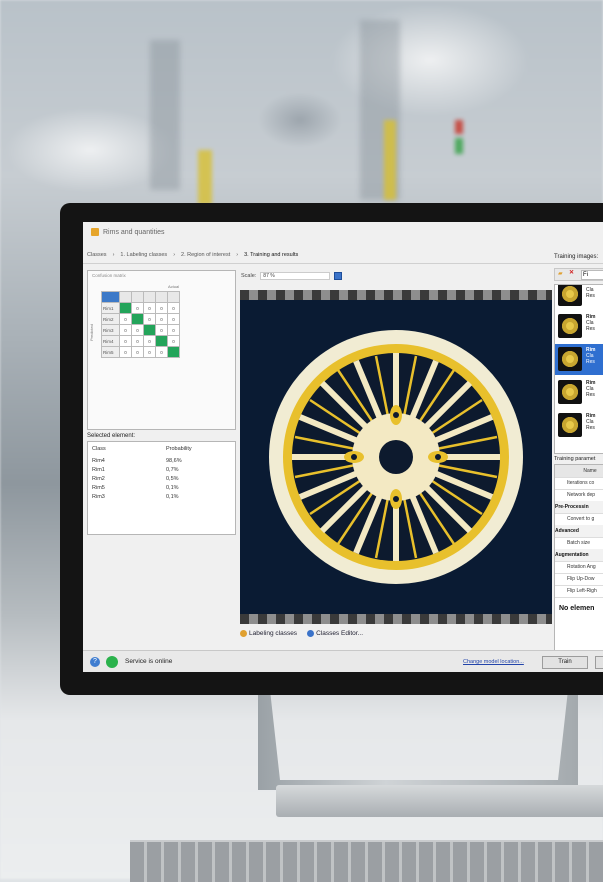 The height and width of the screenshot is (882, 603). Describe the element at coordinates (565, 662) in the screenshot. I see `train-button: Train` at that location.